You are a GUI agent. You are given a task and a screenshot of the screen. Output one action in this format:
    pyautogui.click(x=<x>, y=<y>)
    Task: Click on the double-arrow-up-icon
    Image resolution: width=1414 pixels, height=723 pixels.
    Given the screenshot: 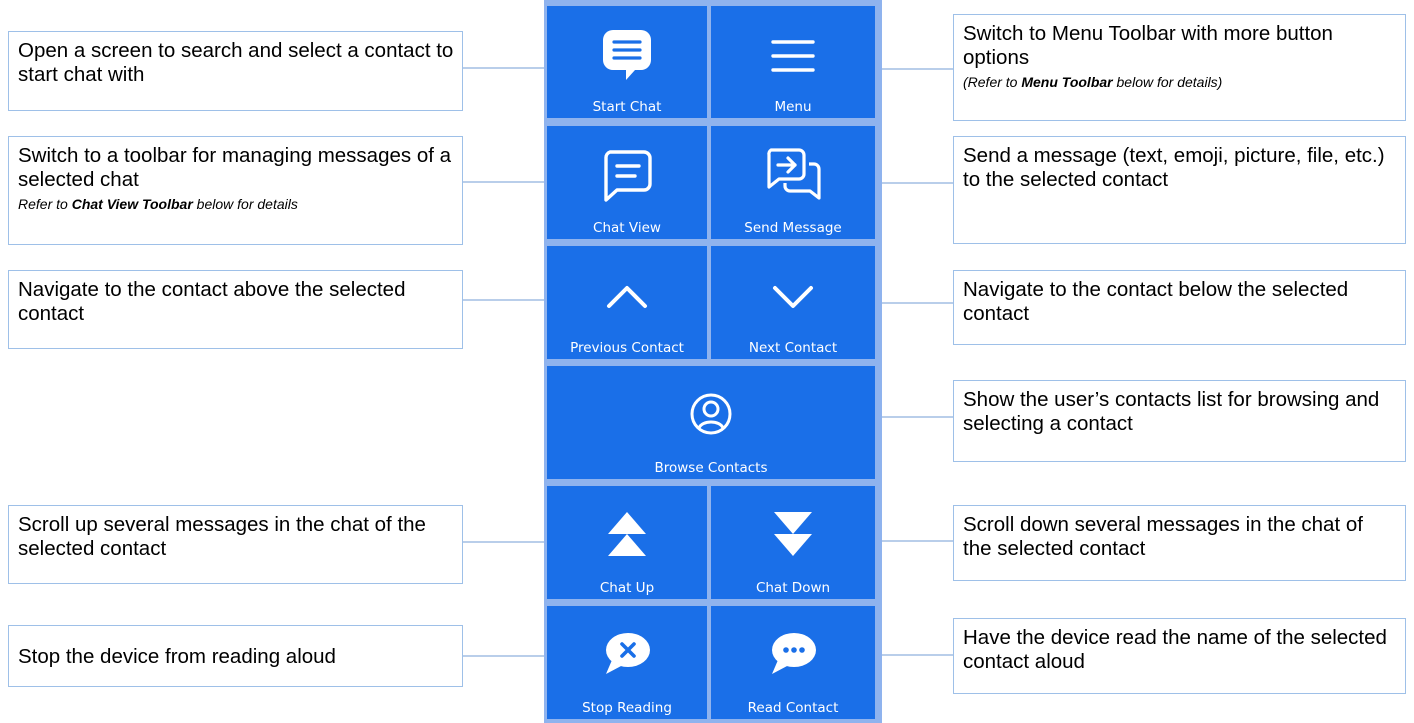 What is the action you would take?
    pyautogui.click(x=627, y=534)
    